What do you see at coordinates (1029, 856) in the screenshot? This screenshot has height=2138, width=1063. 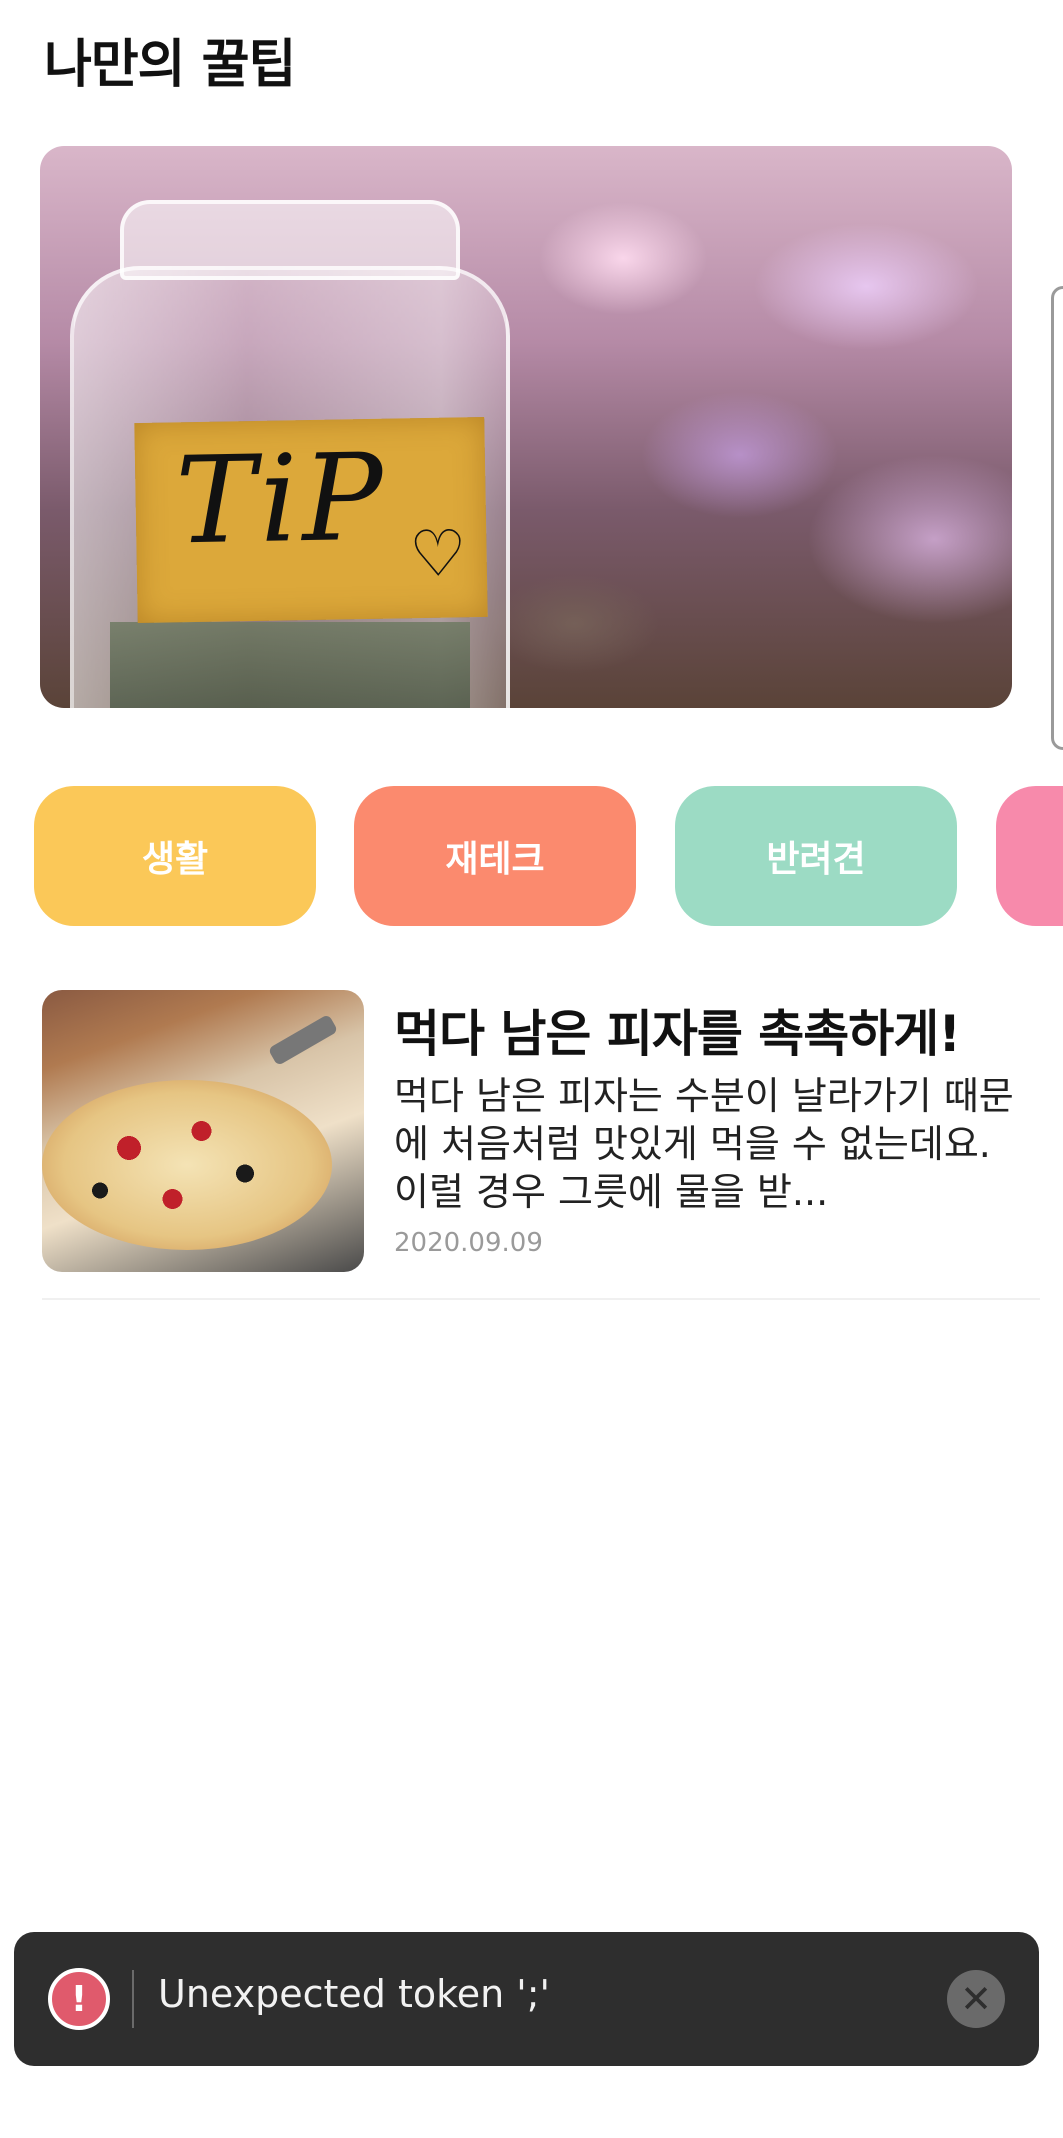 I see `category-chip-more` at bounding box center [1029, 856].